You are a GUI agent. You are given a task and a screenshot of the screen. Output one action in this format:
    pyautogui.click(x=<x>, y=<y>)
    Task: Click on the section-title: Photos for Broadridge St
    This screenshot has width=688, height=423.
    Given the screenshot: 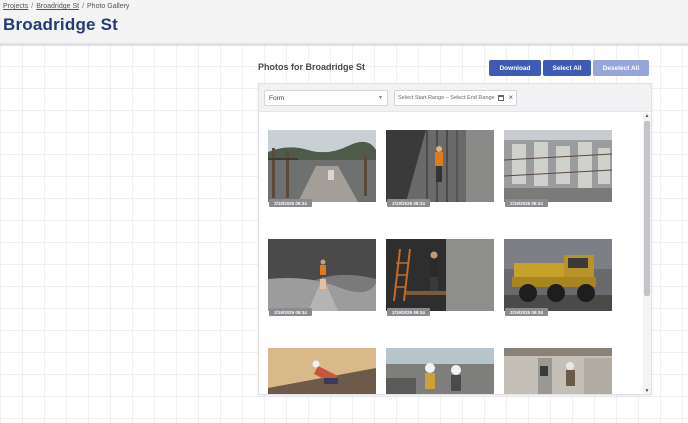 What is the action you would take?
    pyautogui.click(x=312, y=67)
    